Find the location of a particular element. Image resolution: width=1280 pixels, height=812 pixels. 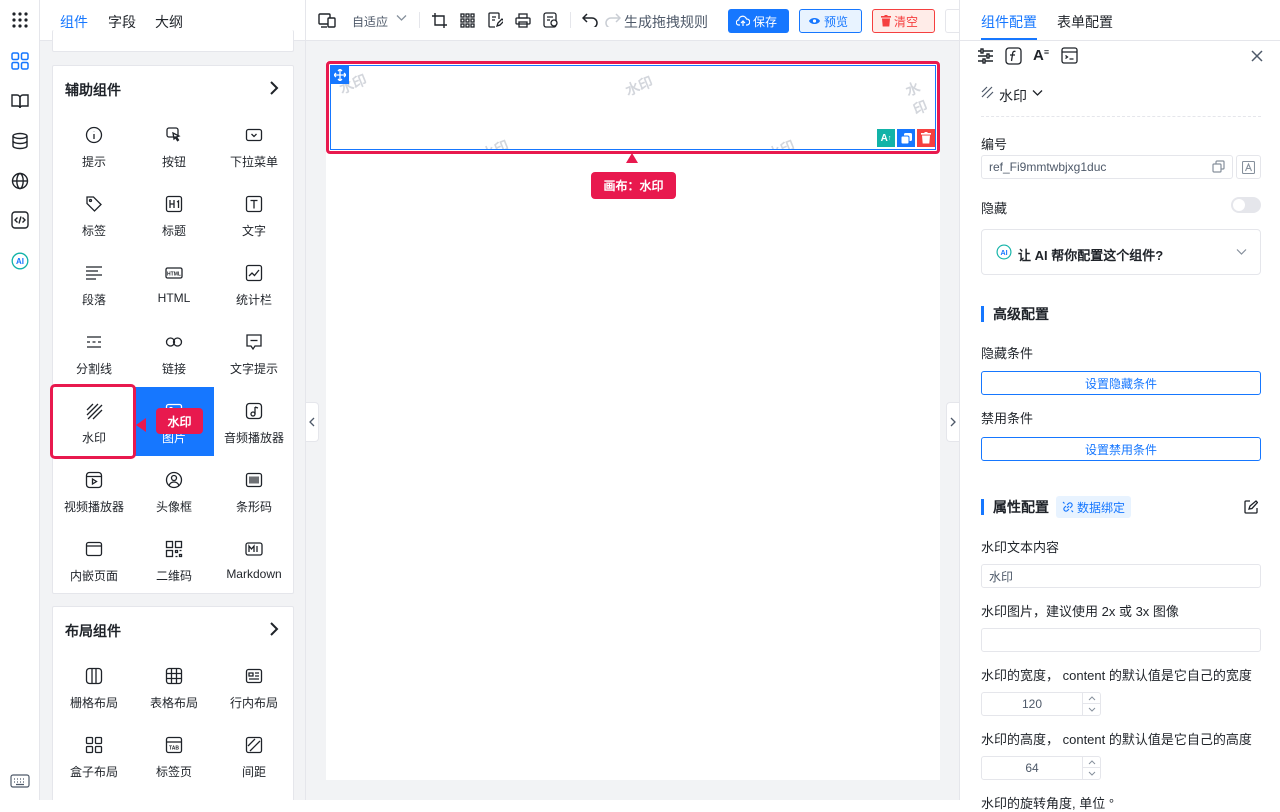

component-item-qrcode: 二维码 is located at coordinates (174, 559).